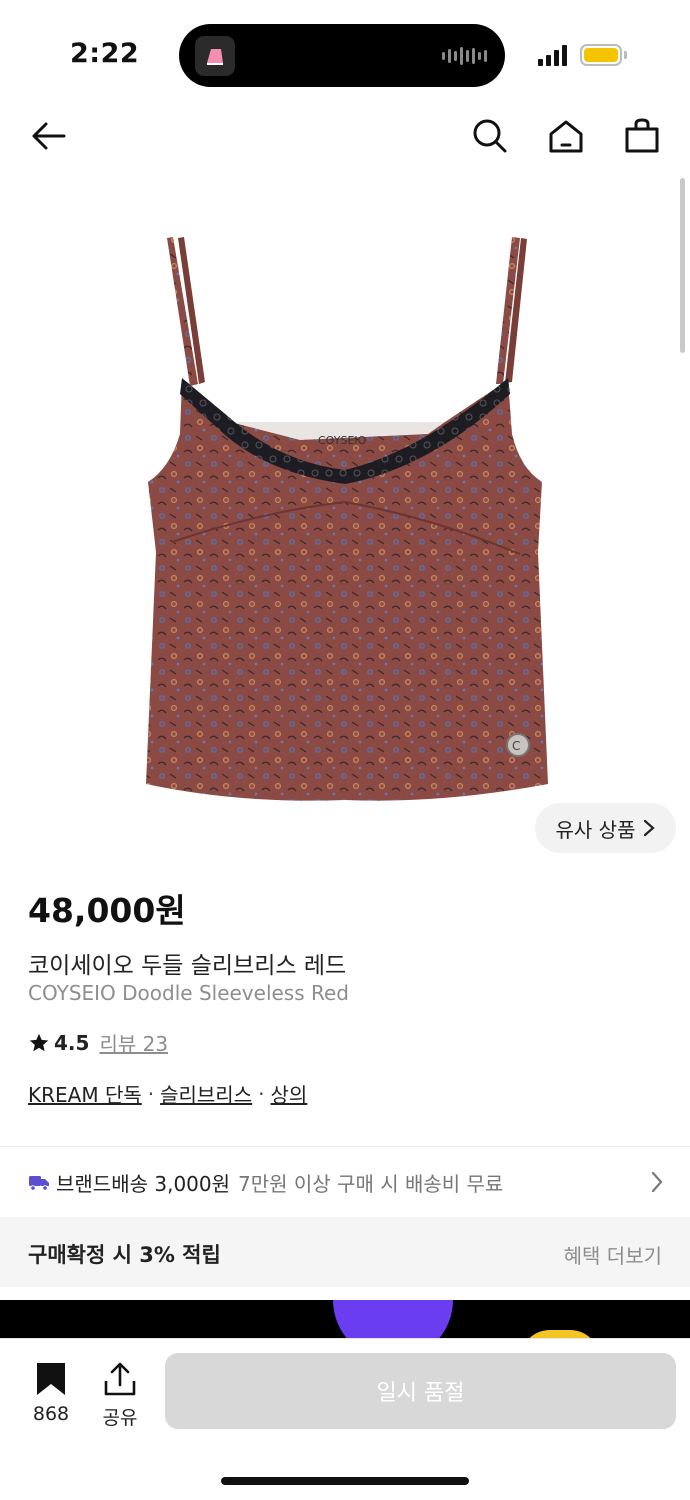 The height and width of the screenshot is (1500, 690). I want to click on share-icon, so click(120, 1379).